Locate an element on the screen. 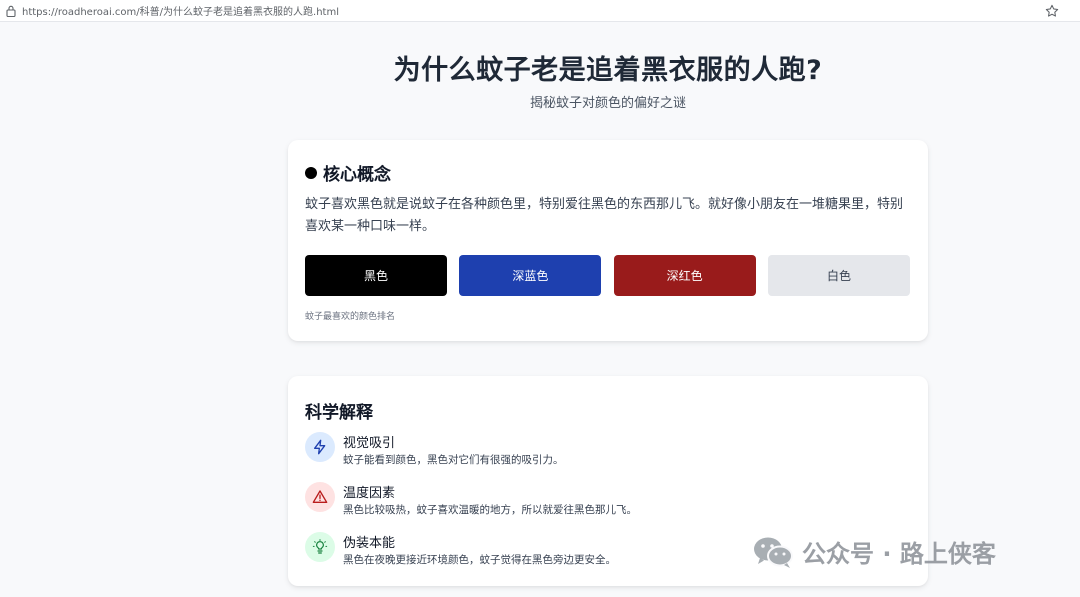 This screenshot has width=1080, height=597. swatch-dark-blue: 深蓝色 is located at coordinates (530, 275).